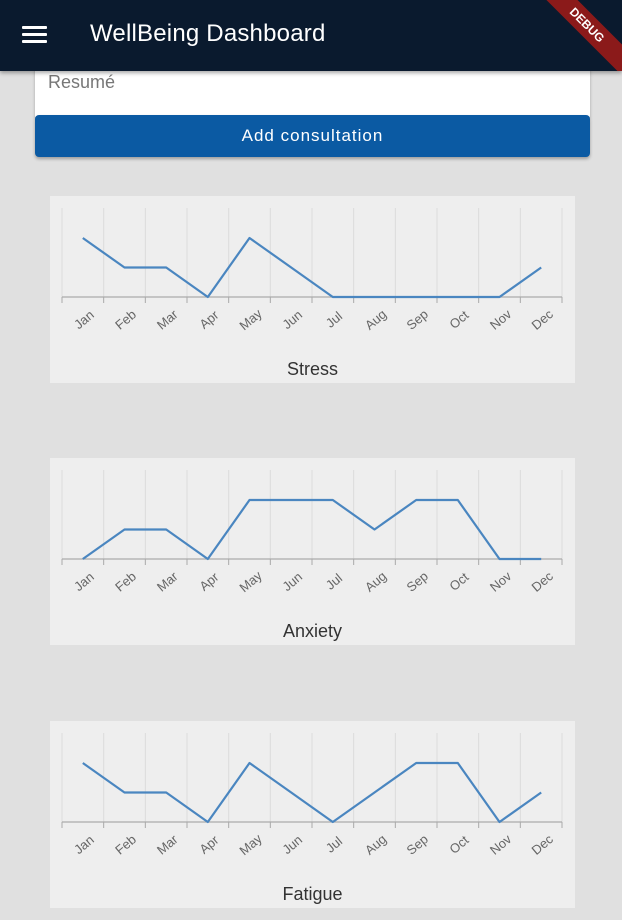  Describe the element at coordinates (208, 33) in the screenshot. I see `app-title: WellBeing Dashboard` at that location.